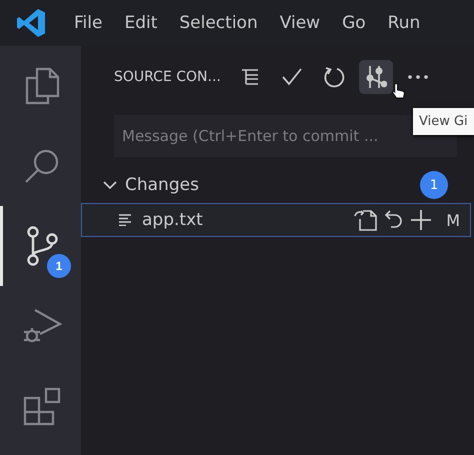  I want to click on extensions-icon, so click(42, 406).